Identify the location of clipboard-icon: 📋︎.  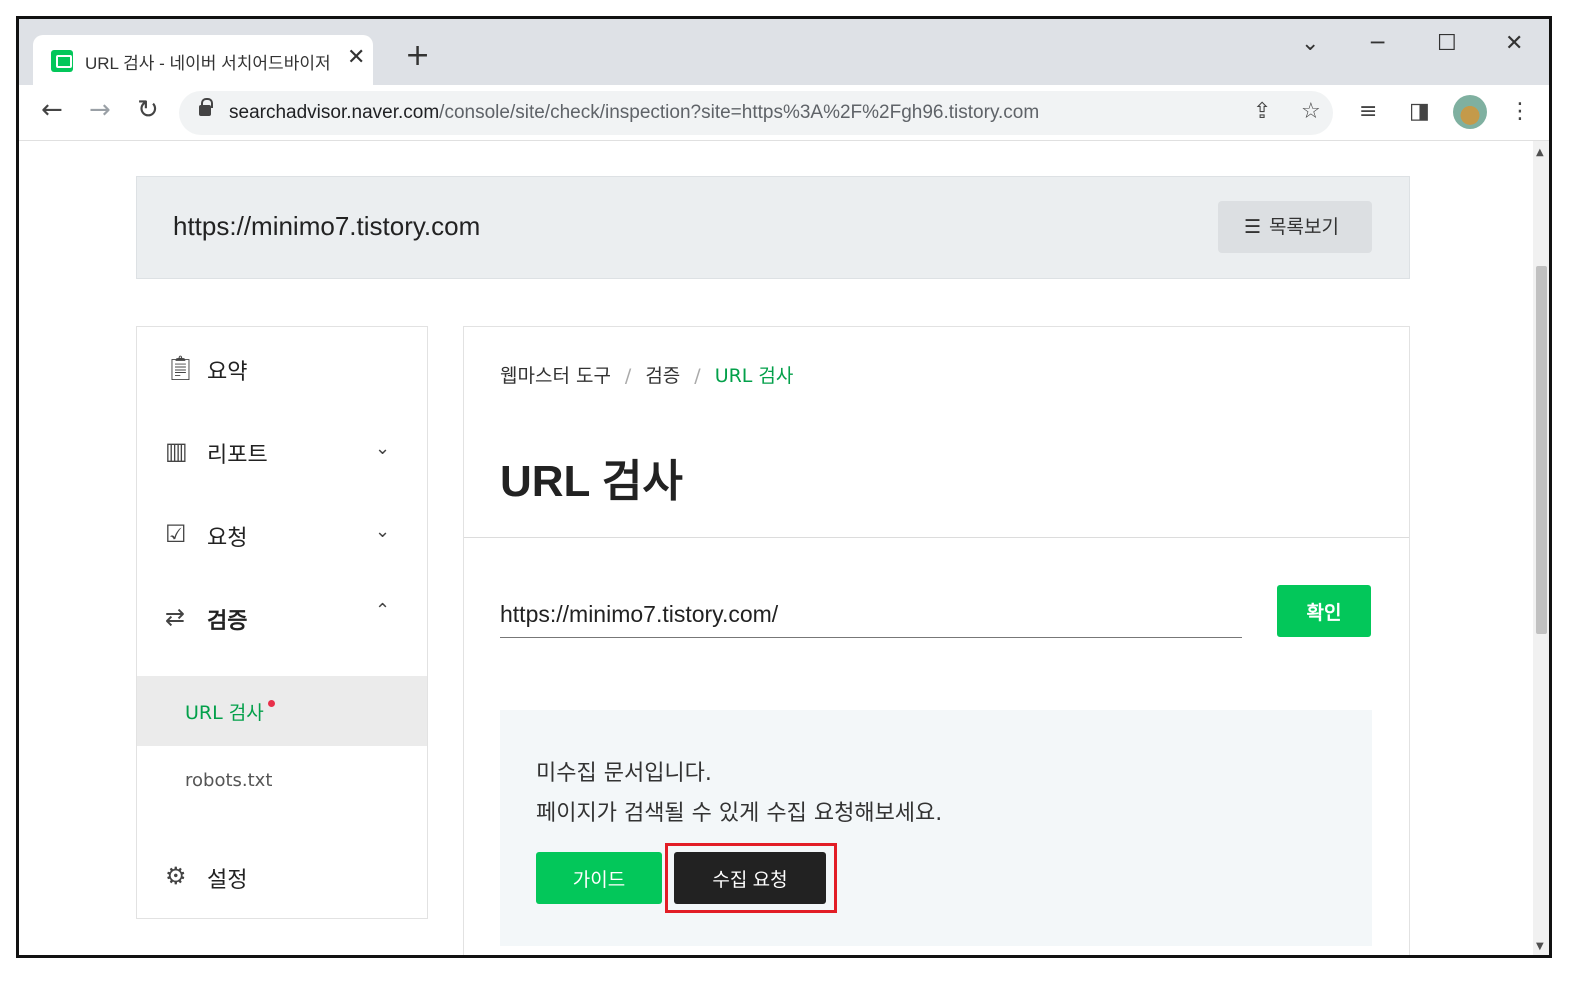
(180, 368).